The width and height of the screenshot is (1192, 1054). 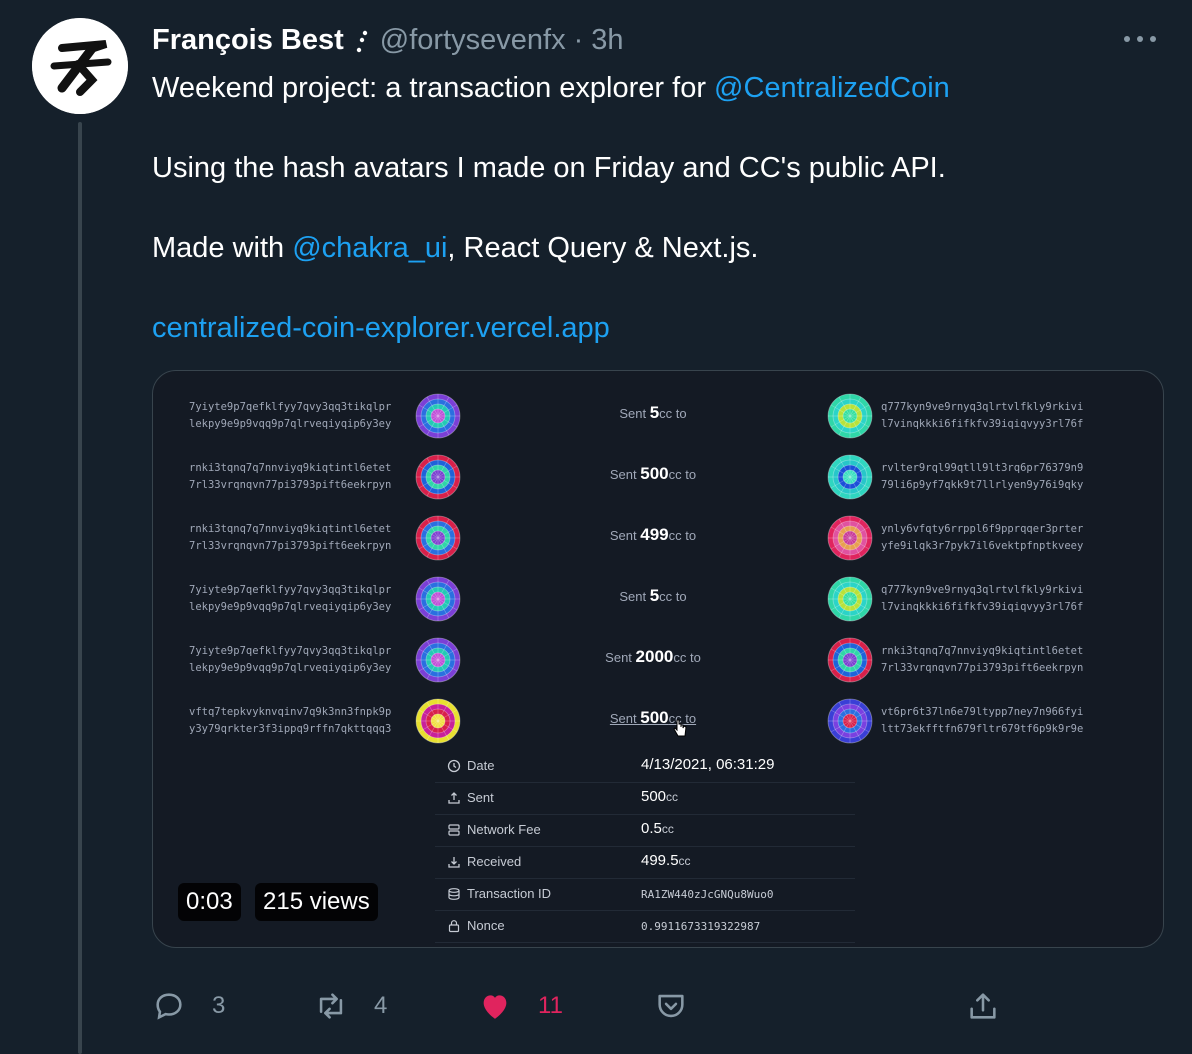 I want to click on author-handle: @fortysevenfx, so click(x=473, y=40).